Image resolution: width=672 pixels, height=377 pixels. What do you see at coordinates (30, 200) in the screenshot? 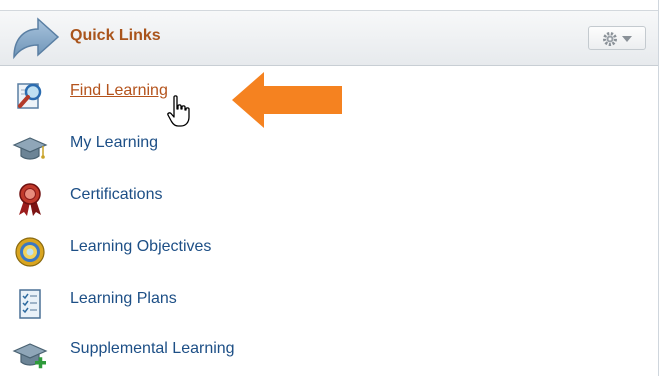
I see `ribbon-award-icon` at bounding box center [30, 200].